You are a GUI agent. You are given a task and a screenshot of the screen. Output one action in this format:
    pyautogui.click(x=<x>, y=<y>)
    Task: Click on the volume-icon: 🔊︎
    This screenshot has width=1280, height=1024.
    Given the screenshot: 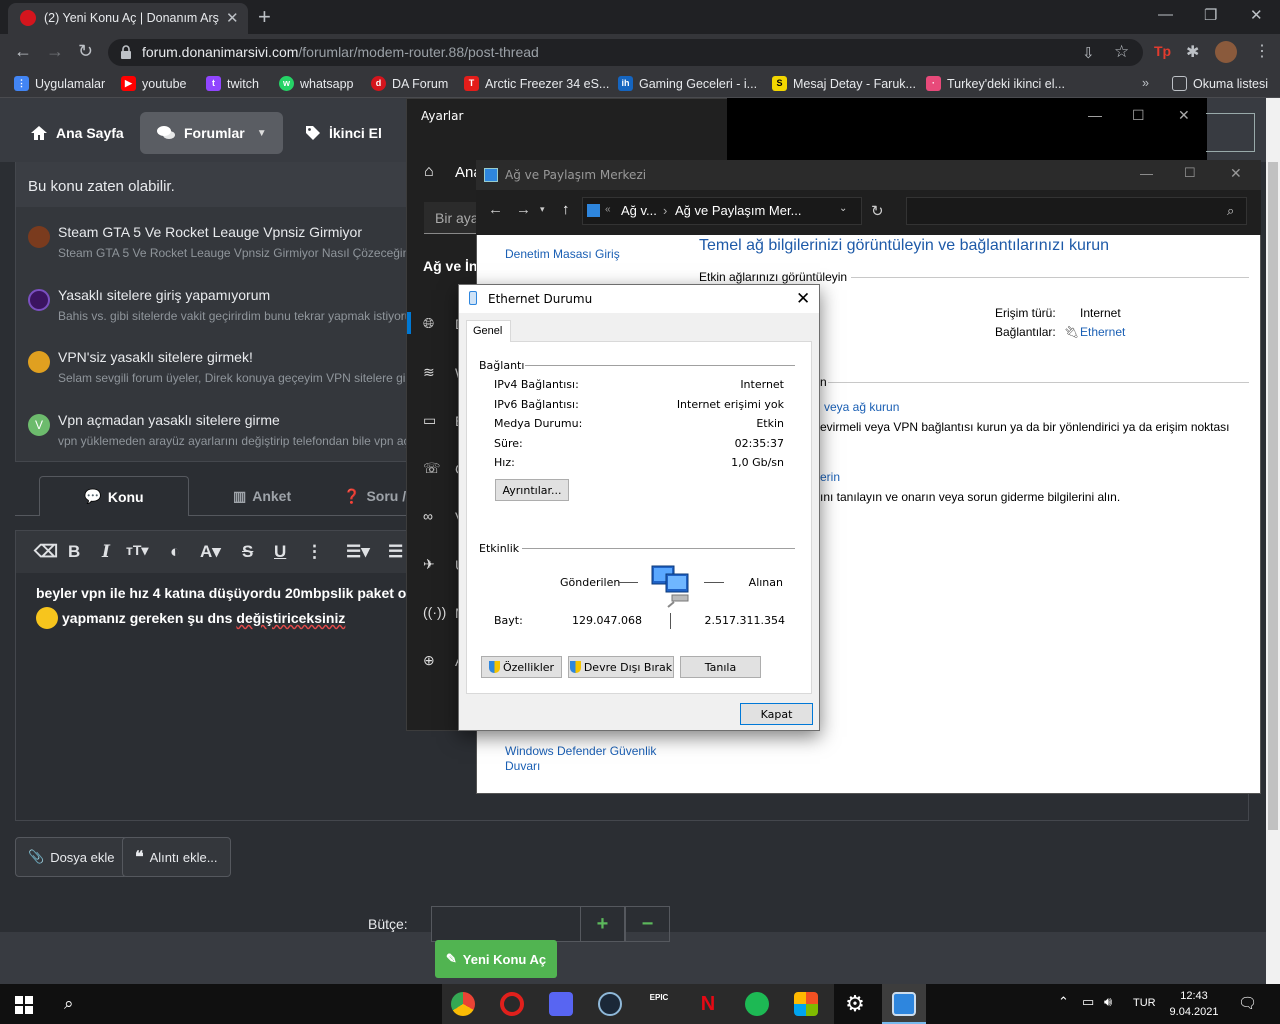 What is the action you would take?
    pyautogui.click(x=1108, y=1002)
    